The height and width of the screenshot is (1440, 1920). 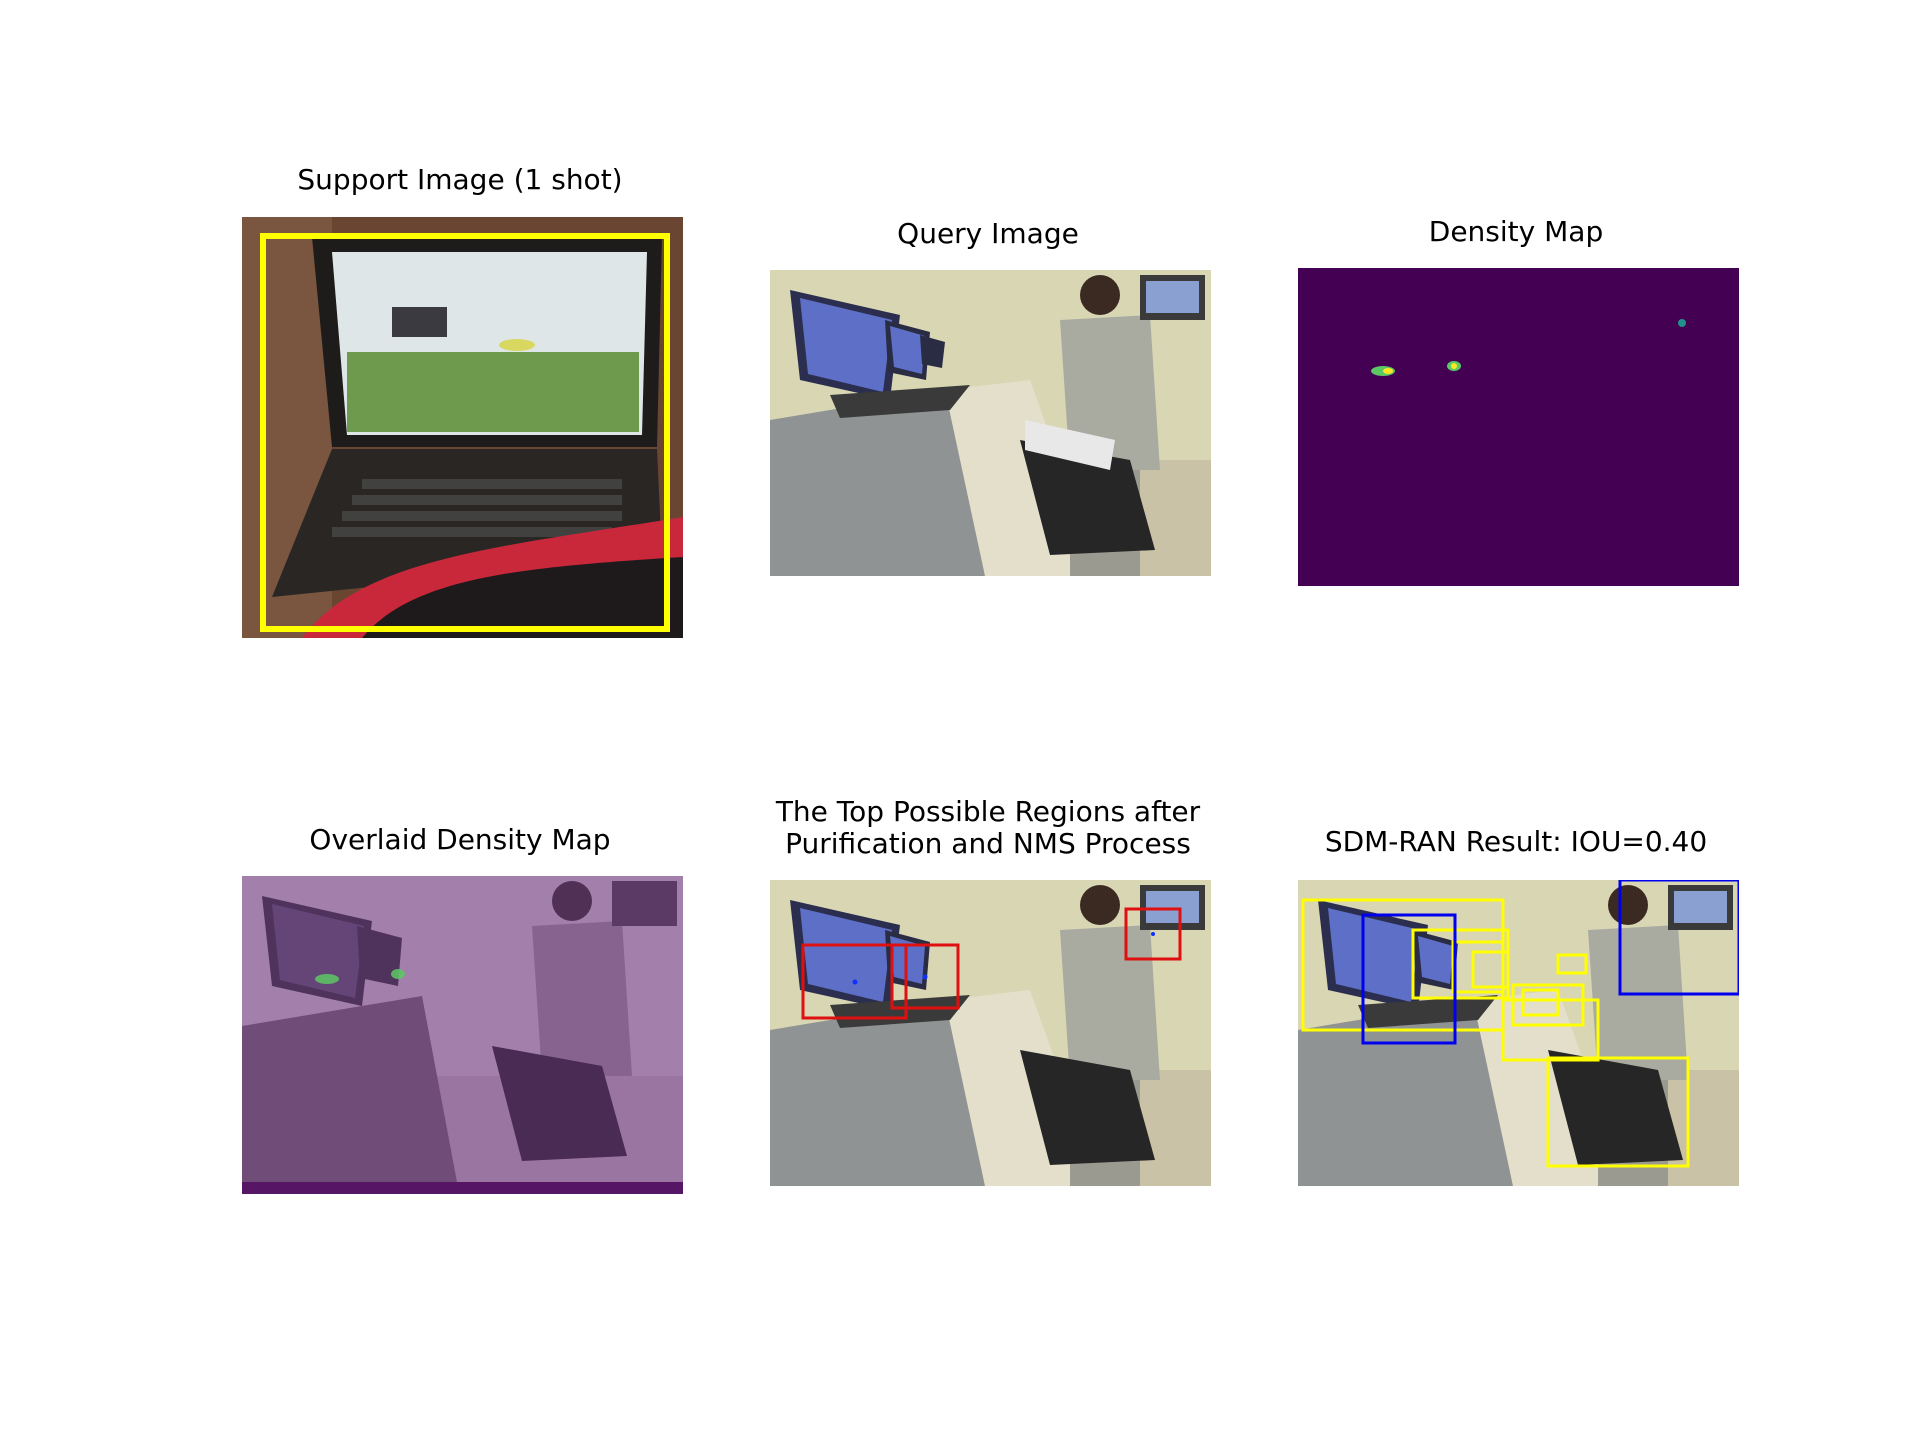 I want to click on density-map-title: Density Map, so click(x=1516, y=231).